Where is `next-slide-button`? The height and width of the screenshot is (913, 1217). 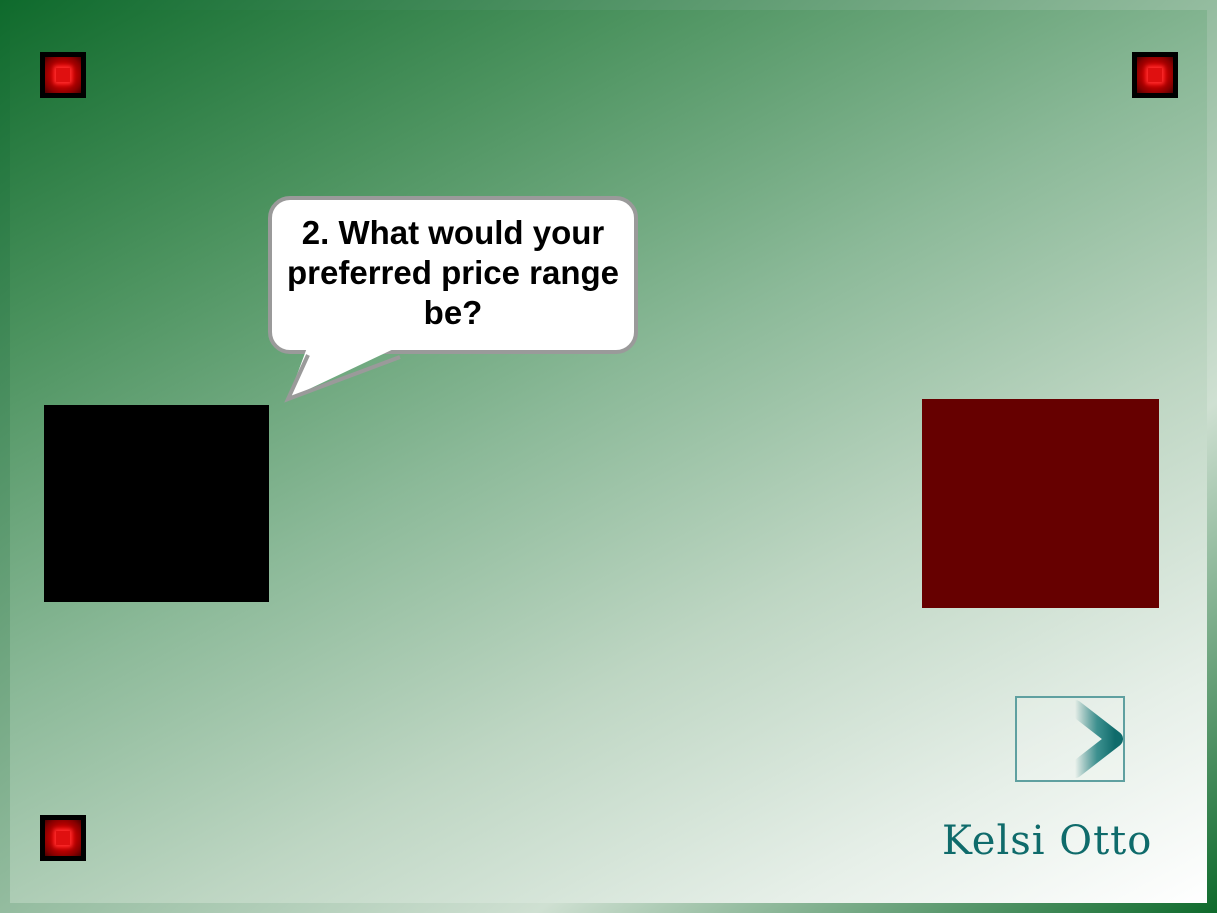 next-slide-button is located at coordinates (1068, 739).